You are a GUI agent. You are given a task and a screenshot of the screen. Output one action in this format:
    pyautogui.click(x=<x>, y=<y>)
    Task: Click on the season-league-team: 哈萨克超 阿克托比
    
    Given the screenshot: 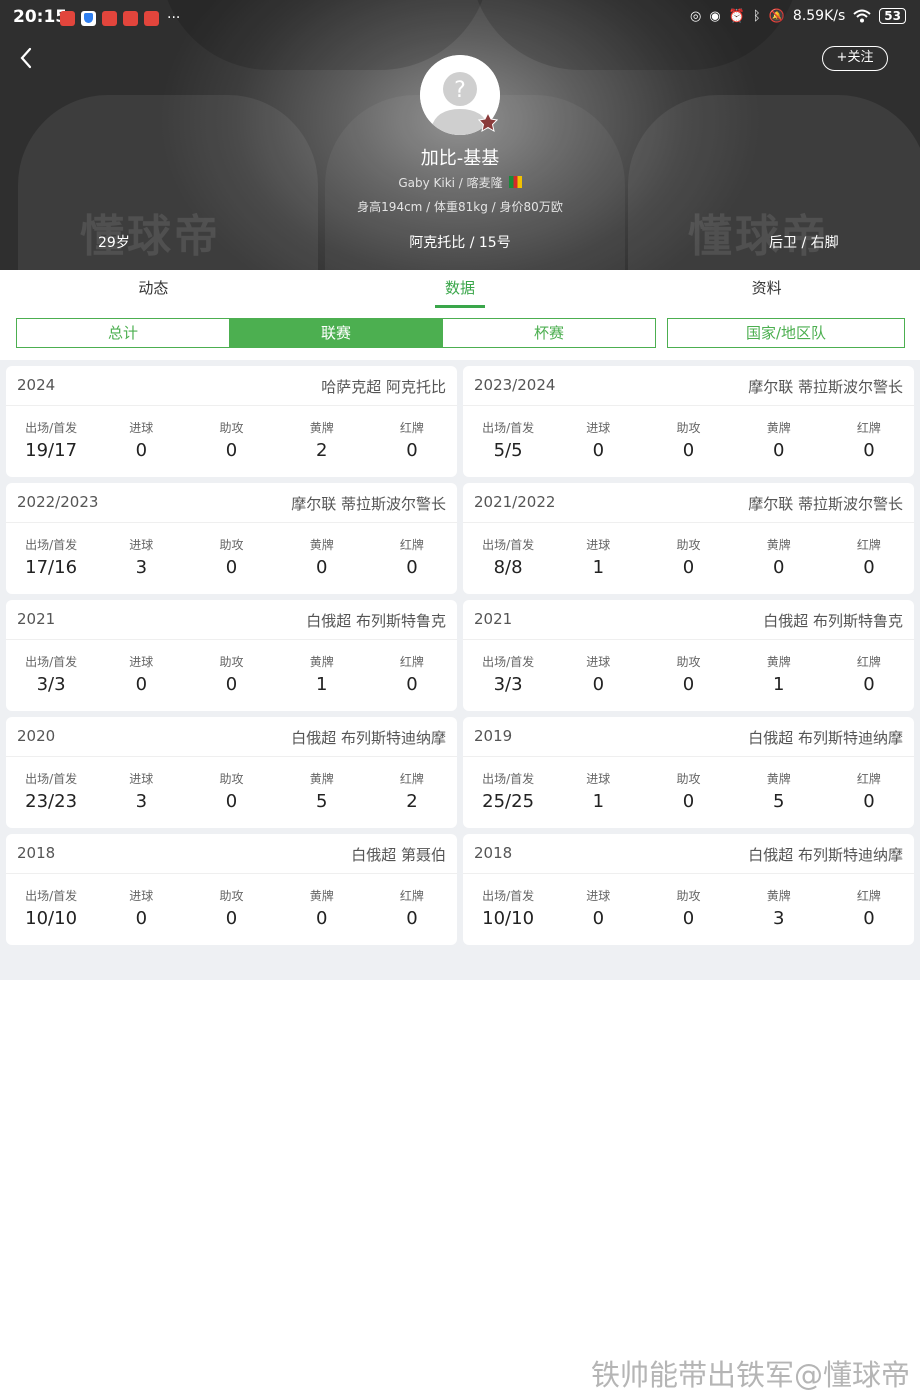 What is the action you would take?
    pyautogui.click(x=383, y=387)
    